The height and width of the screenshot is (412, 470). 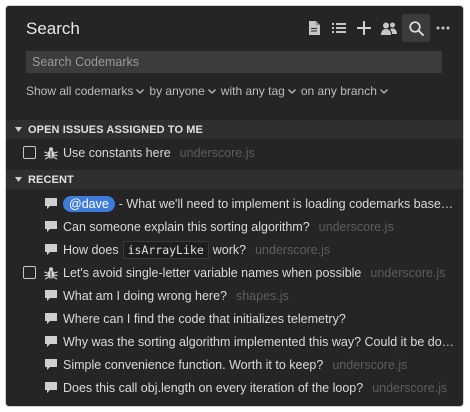 I want to click on more-icon, so click(x=443, y=28).